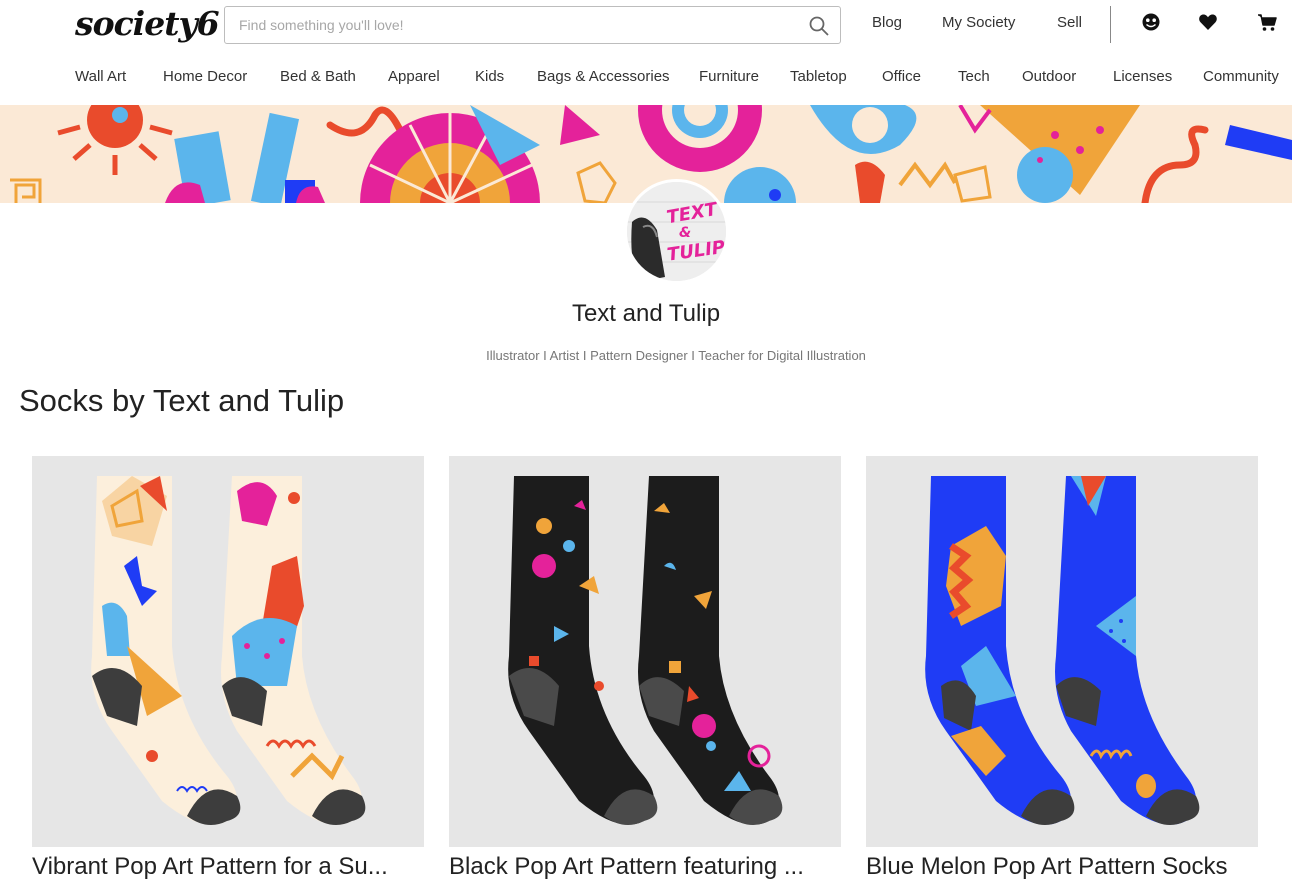 The width and height of the screenshot is (1292, 892). I want to click on nav-apparel: Apparel, so click(414, 76).